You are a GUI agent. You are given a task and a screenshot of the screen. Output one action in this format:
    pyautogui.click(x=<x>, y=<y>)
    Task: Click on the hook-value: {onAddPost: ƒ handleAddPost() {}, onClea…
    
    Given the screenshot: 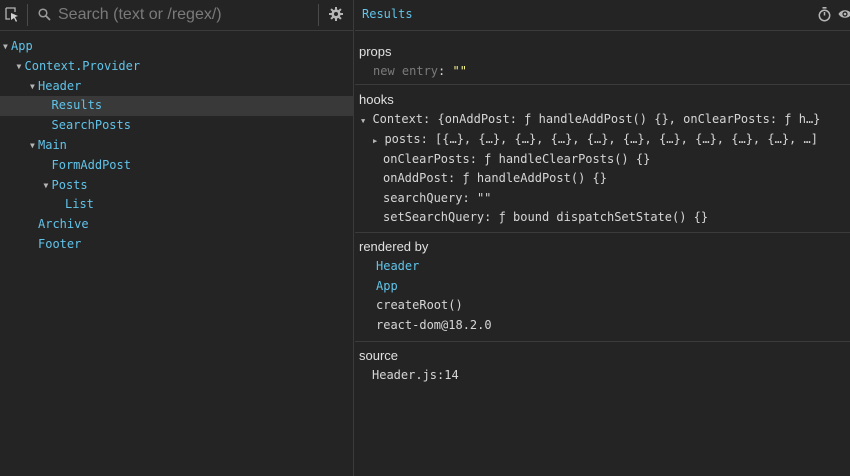 What is the action you would take?
    pyautogui.click(x=629, y=119)
    